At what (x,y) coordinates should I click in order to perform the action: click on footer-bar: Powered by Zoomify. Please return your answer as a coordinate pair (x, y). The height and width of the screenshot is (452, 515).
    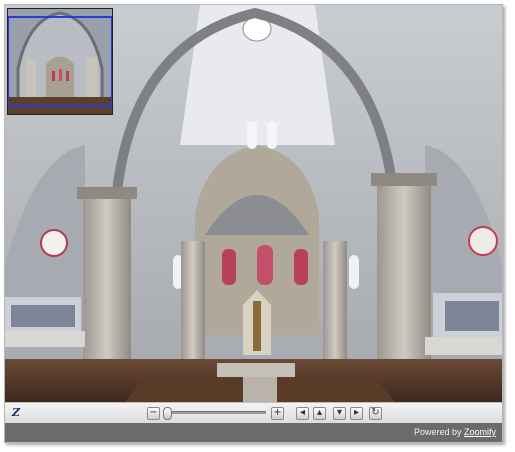
    Looking at the image, I should click on (253, 432).